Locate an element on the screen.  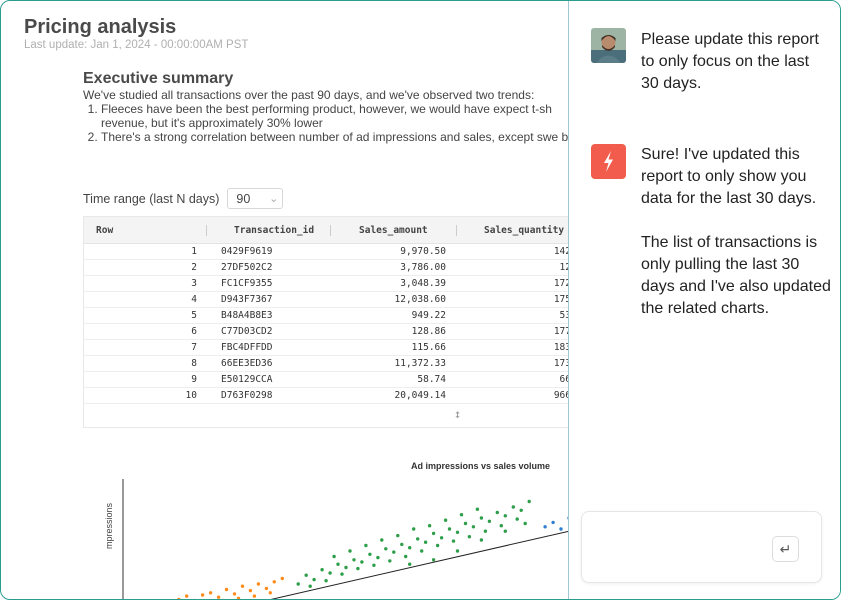
table-row: 6 C77D03CD2 128.86 177 is located at coordinates (326, 332).